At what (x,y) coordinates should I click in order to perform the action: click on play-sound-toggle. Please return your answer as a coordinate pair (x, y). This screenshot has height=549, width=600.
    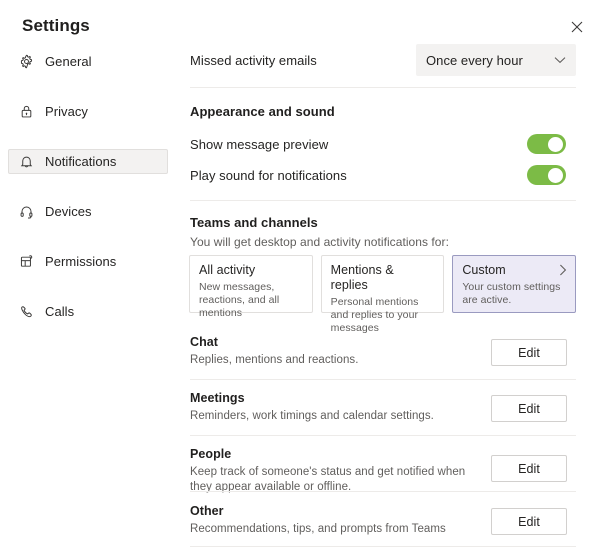
    Looking at the image, I should click on (546, 175).